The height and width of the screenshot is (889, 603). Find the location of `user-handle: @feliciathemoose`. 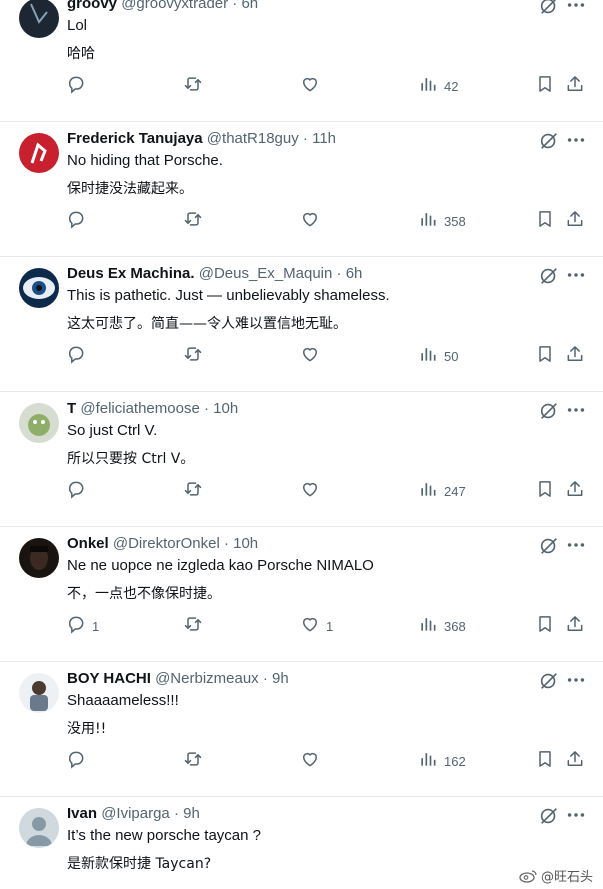

user-handle: @feliciathemoose is located at coordinates (139, 408).